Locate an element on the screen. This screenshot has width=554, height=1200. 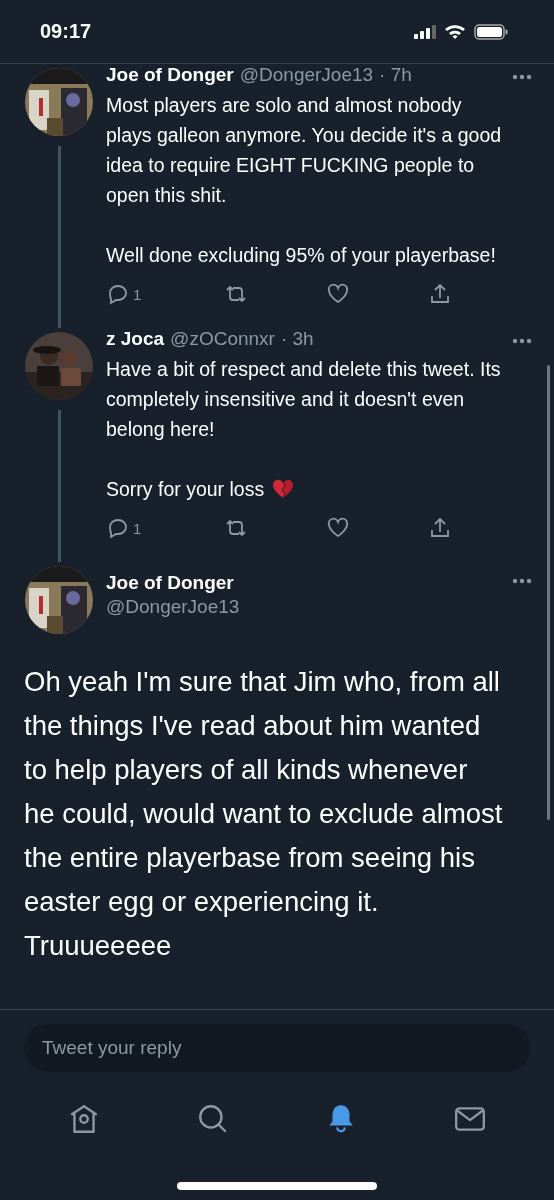
tweet-text: Most players are solo and almost nobody plays galleon anymore. You decide it's a good idea to require EIGHT FUCKING people to open this shit. is located at coordinates (304, 150).